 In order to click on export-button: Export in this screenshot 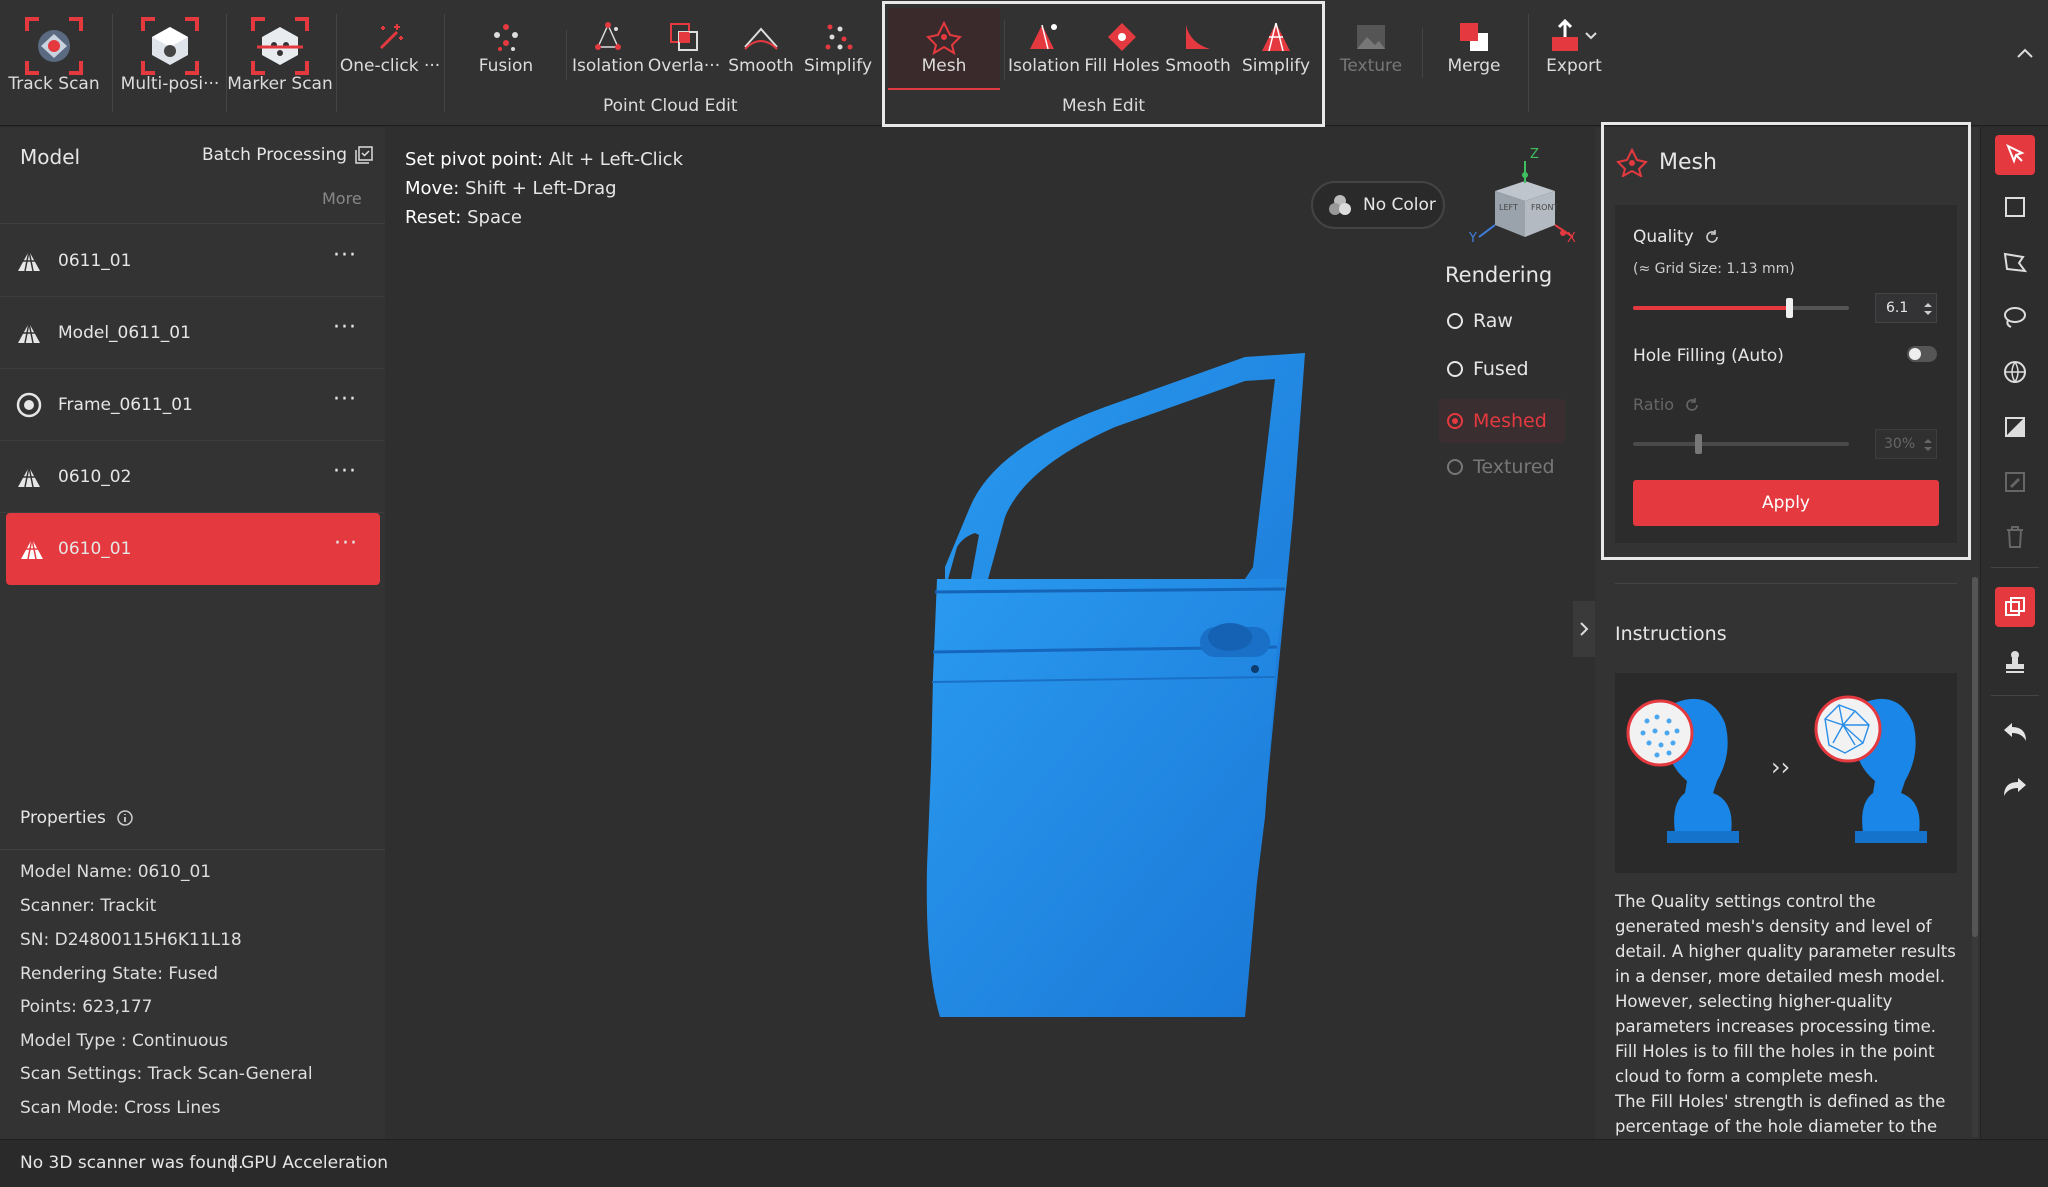, I will do `click(1574, 63)`.